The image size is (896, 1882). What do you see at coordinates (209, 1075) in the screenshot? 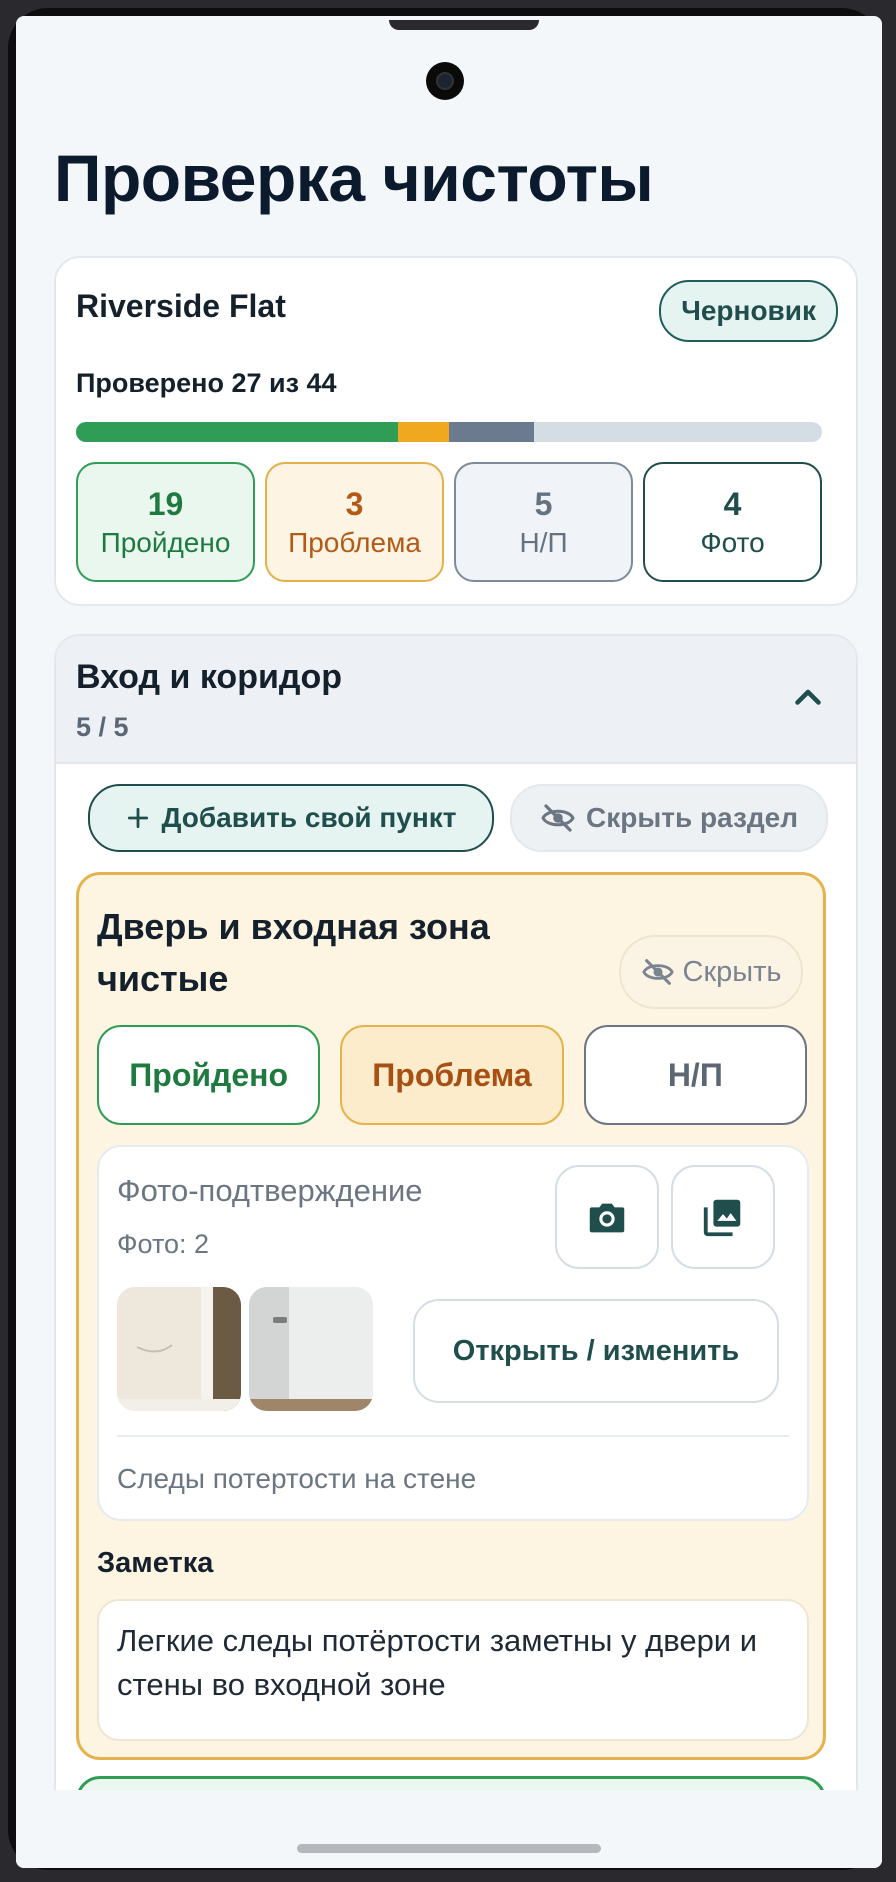
I see `choice-pass-button: Пройдено` at bounding box center [209, 1075].